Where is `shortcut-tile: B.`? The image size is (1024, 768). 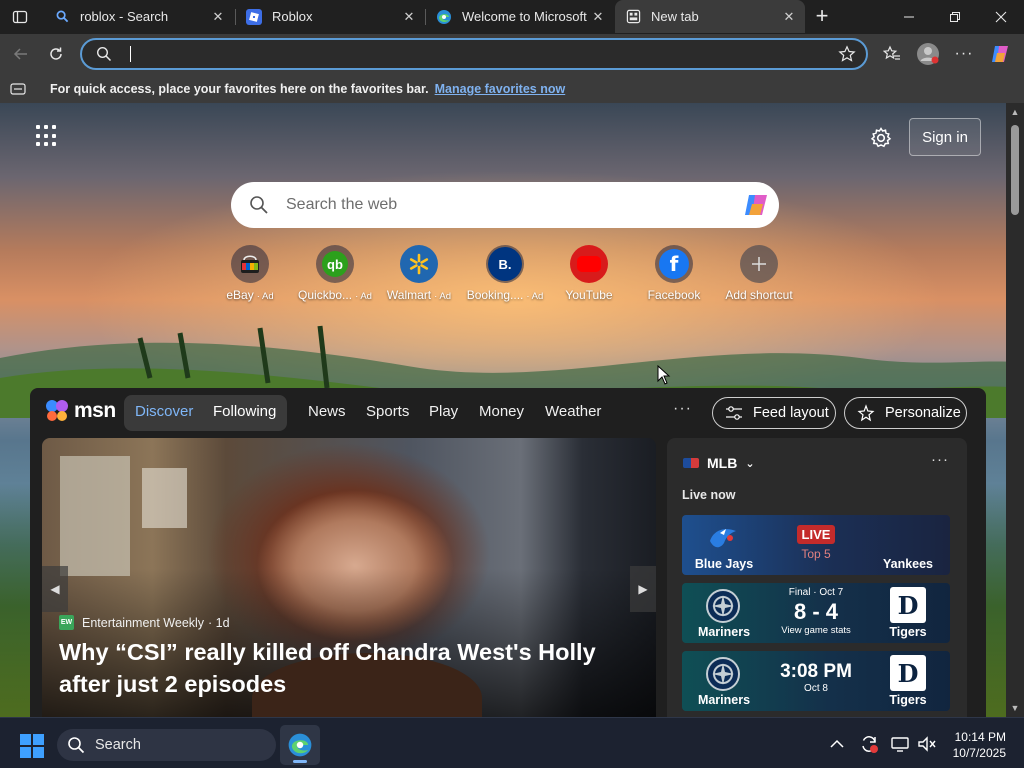 shortcut-tile: B. is located at coordinates (505, 264).